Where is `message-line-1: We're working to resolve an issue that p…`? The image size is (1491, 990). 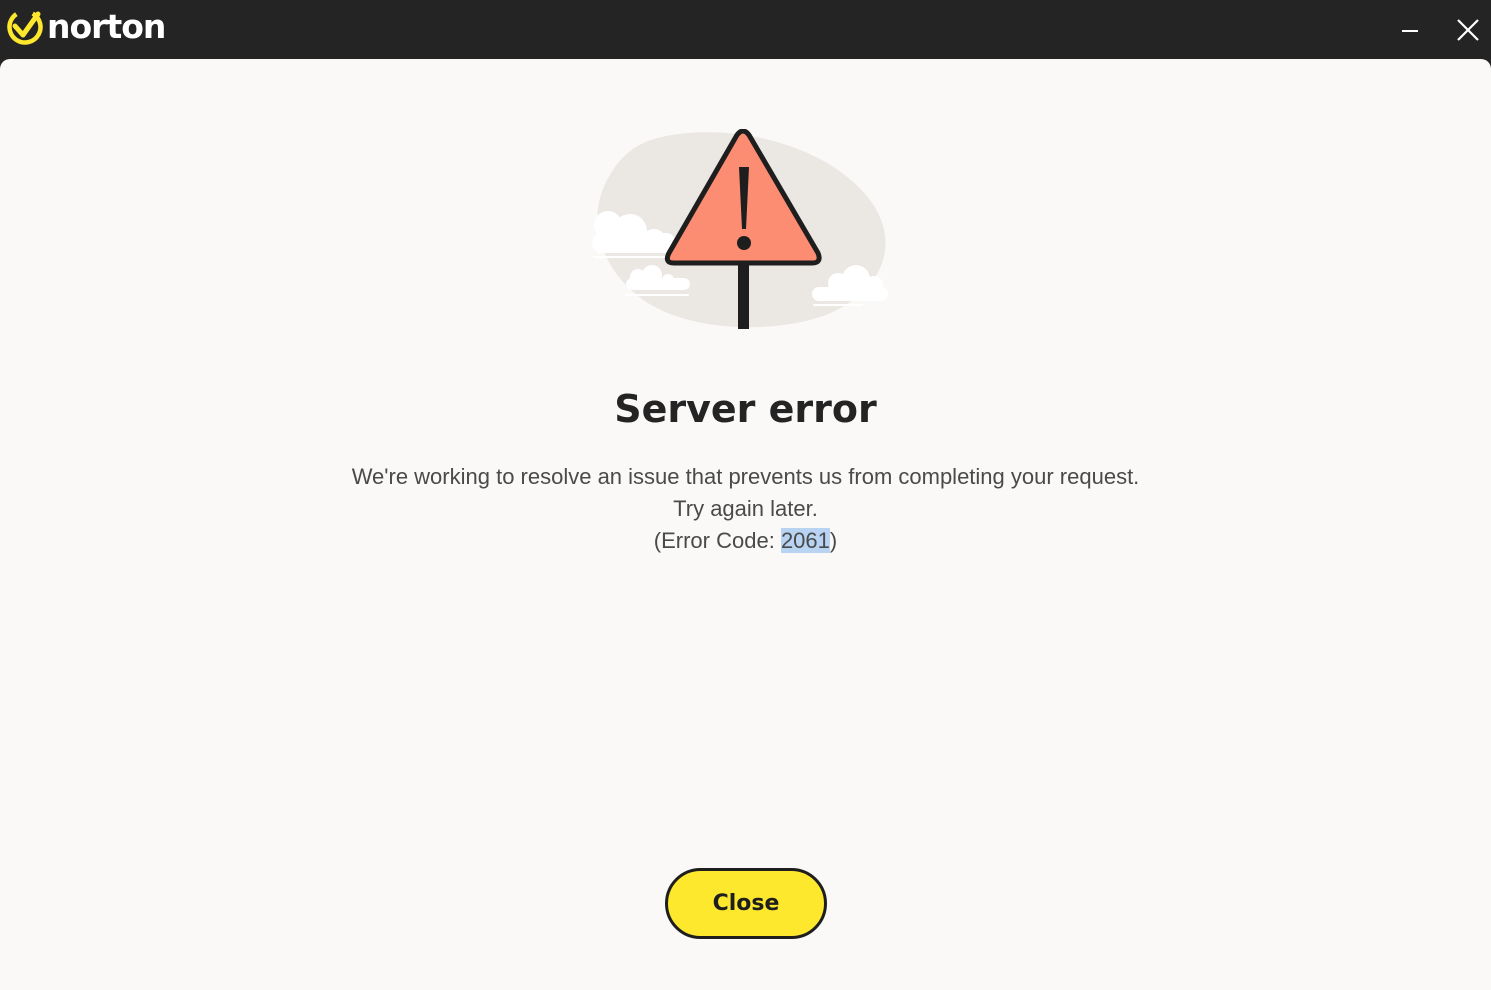 message-line-1: We're working to resolve an issue that p… is located at coordinates (745, 476).